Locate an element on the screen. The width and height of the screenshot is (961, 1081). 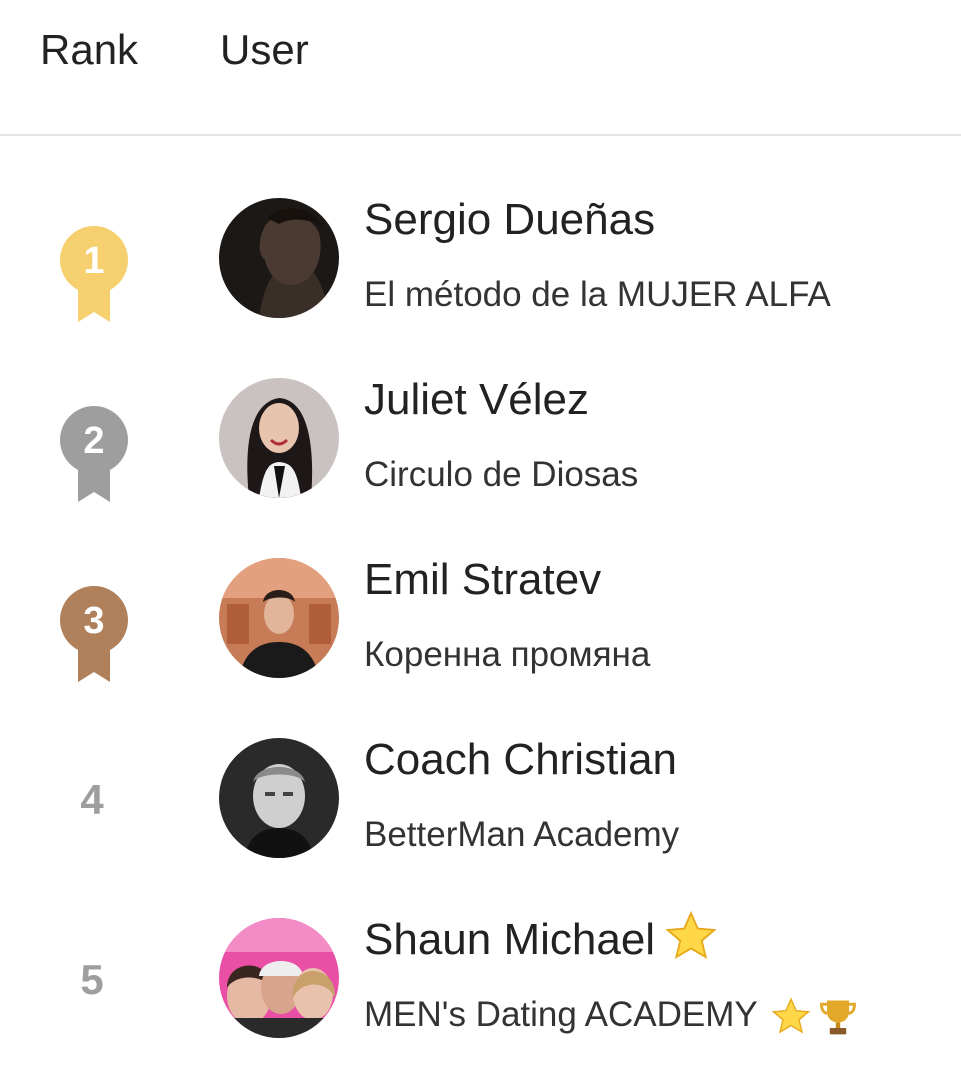
user-name: Shaun Michael is located at coordinates (541, 938).